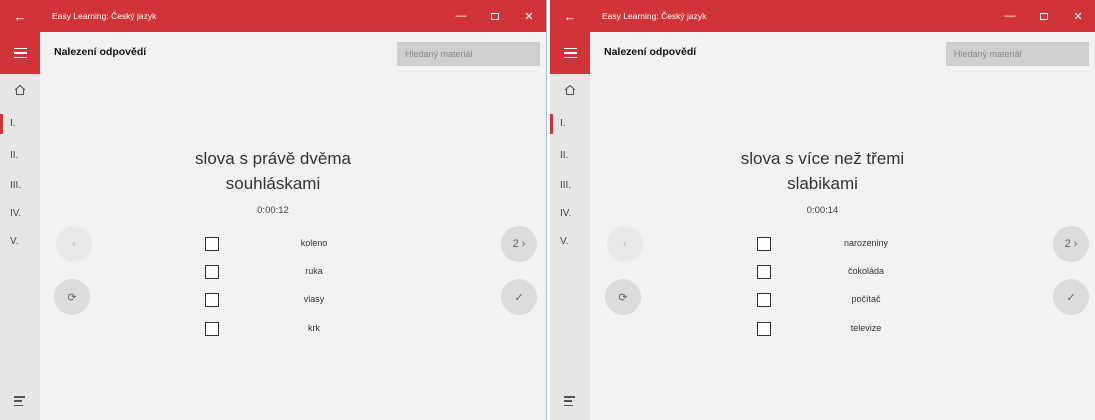 This screenshot has width=1095, height=420. Describe the element at coordinates (866, 328) in the screenshot. I see `answer-label: televize` at that location.